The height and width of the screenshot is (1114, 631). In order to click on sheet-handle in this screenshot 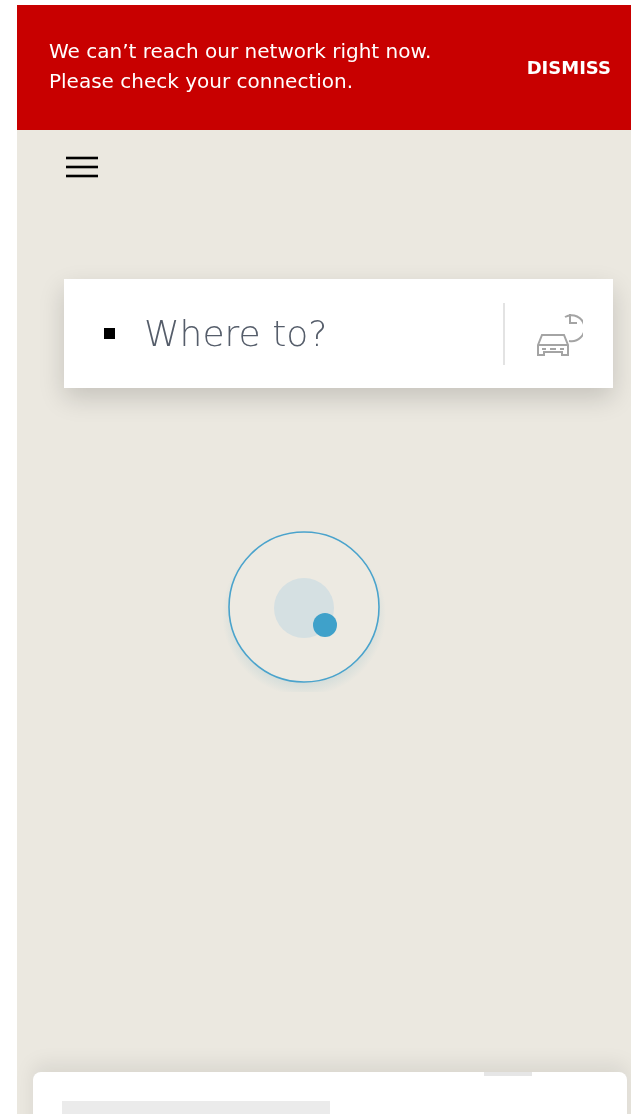, I will do `click(508, 1074)`.